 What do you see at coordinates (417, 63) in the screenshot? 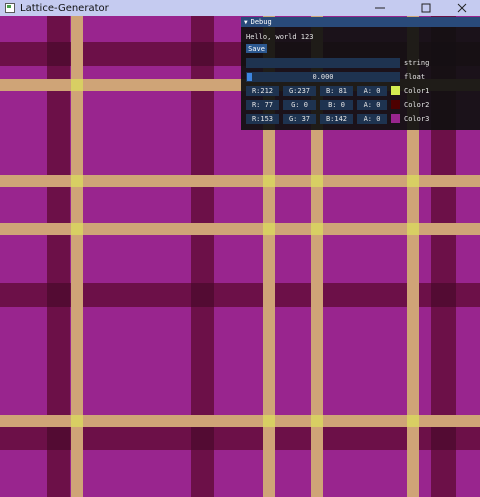
I see `string-label: string` at bounding box center [417, 63].